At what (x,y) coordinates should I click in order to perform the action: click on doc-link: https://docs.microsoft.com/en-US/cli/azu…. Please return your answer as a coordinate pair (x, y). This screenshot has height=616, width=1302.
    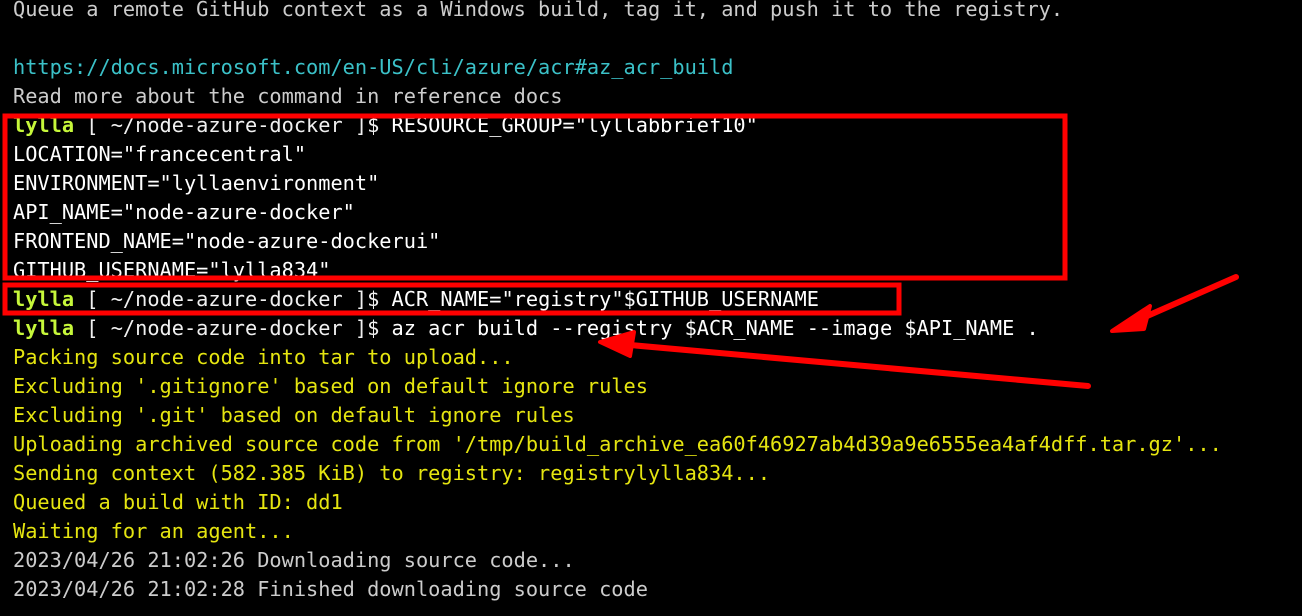
    Looking at the image, I should click on (617, 67).